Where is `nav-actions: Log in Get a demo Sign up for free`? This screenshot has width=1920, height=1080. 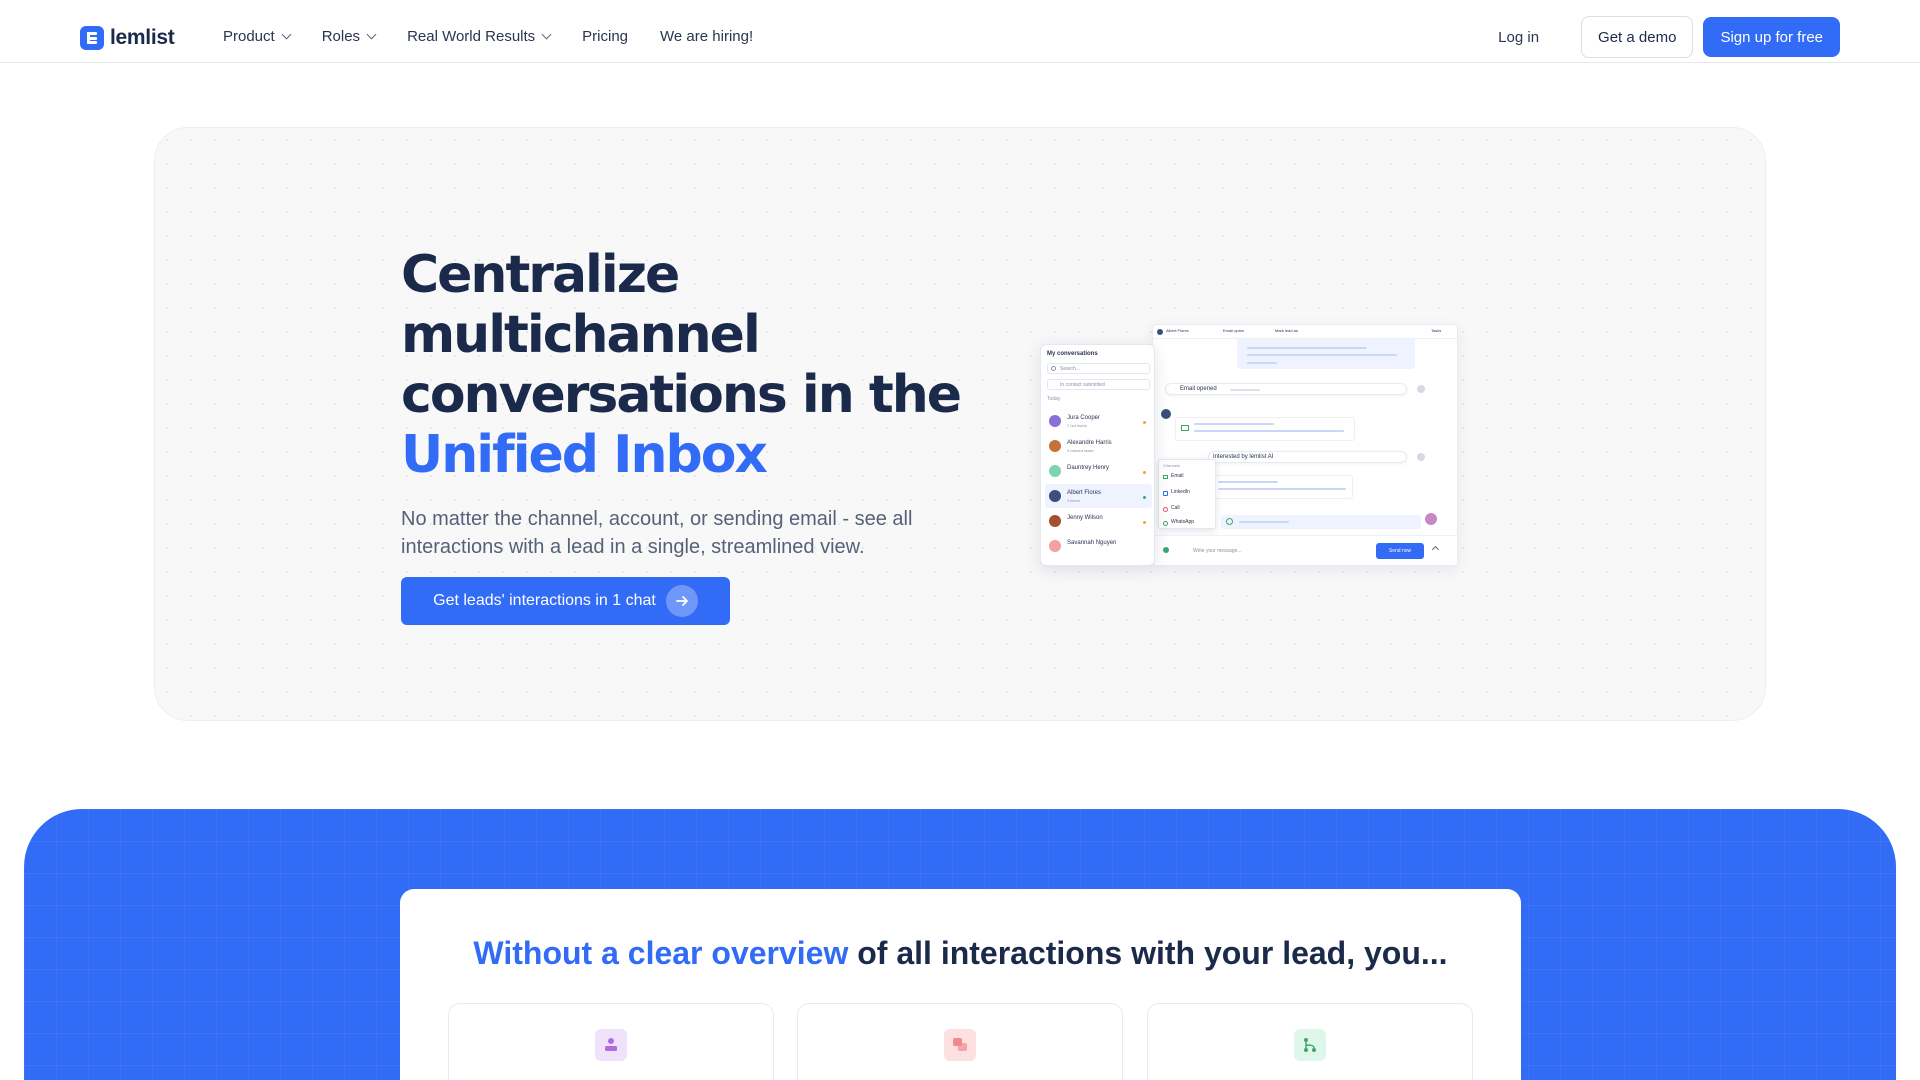 nav-actions: Log in Get a demo Sign up for free is located at coordinates (1669, 37).